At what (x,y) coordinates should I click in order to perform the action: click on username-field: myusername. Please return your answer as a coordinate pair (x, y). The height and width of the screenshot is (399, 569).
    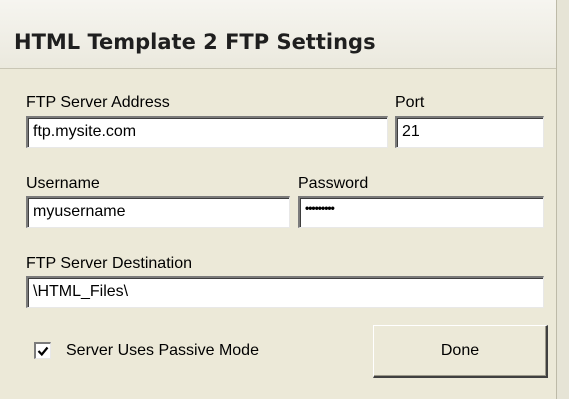
    Looking at the image, I should click on (158, 212).